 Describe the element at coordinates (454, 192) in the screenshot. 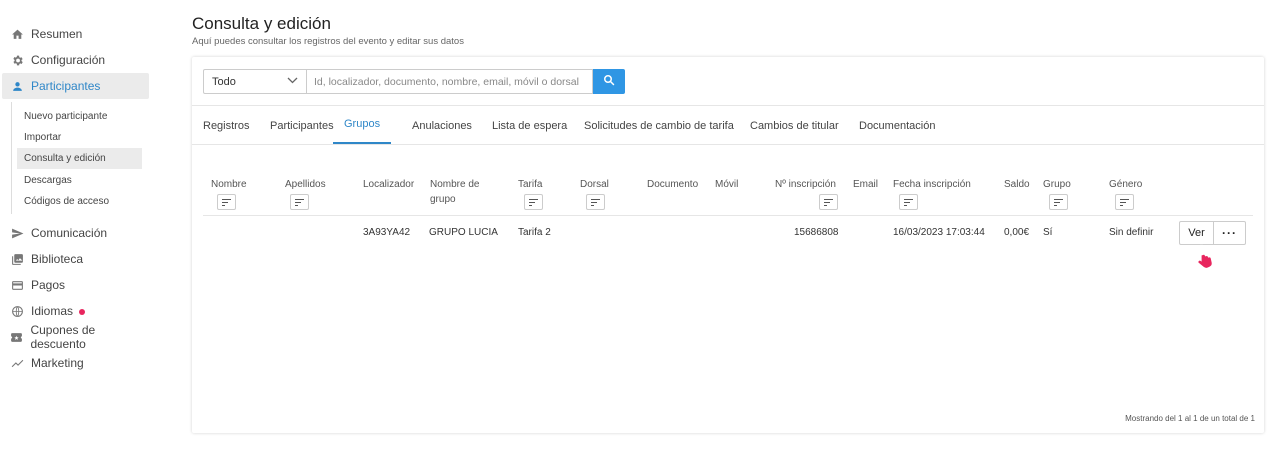

I see `column-header-nombre-grupo: Nombre de grupo` at that location.